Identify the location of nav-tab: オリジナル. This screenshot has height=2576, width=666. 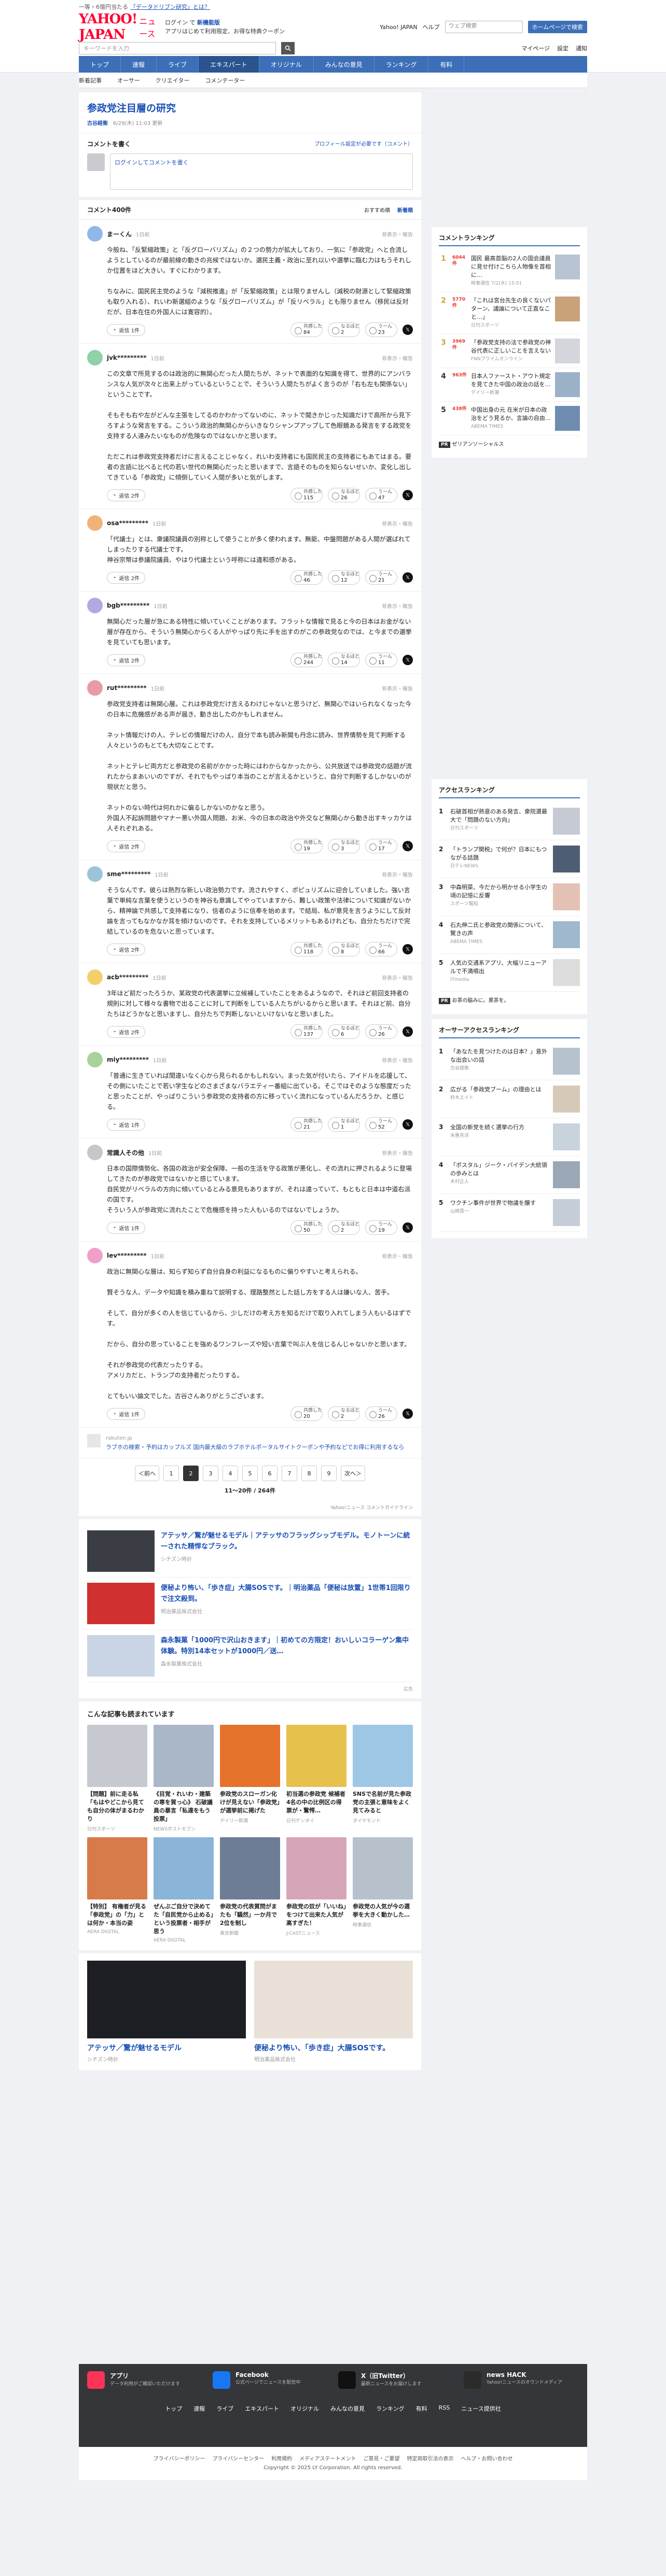
(286, 64).